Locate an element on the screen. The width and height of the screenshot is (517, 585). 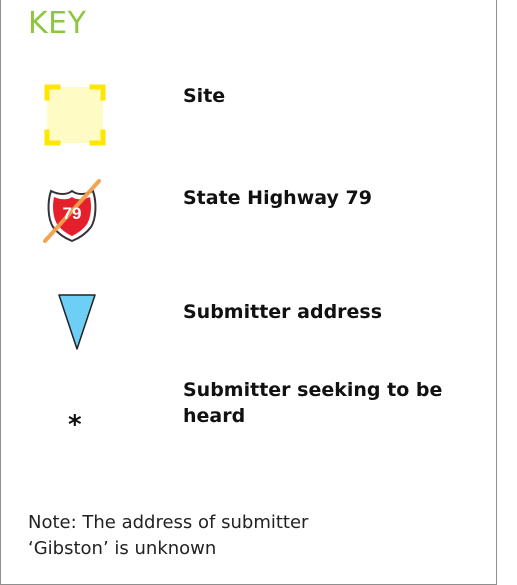
legend-label-submitter-address: Submitter address is located at coordinates (283, 312).